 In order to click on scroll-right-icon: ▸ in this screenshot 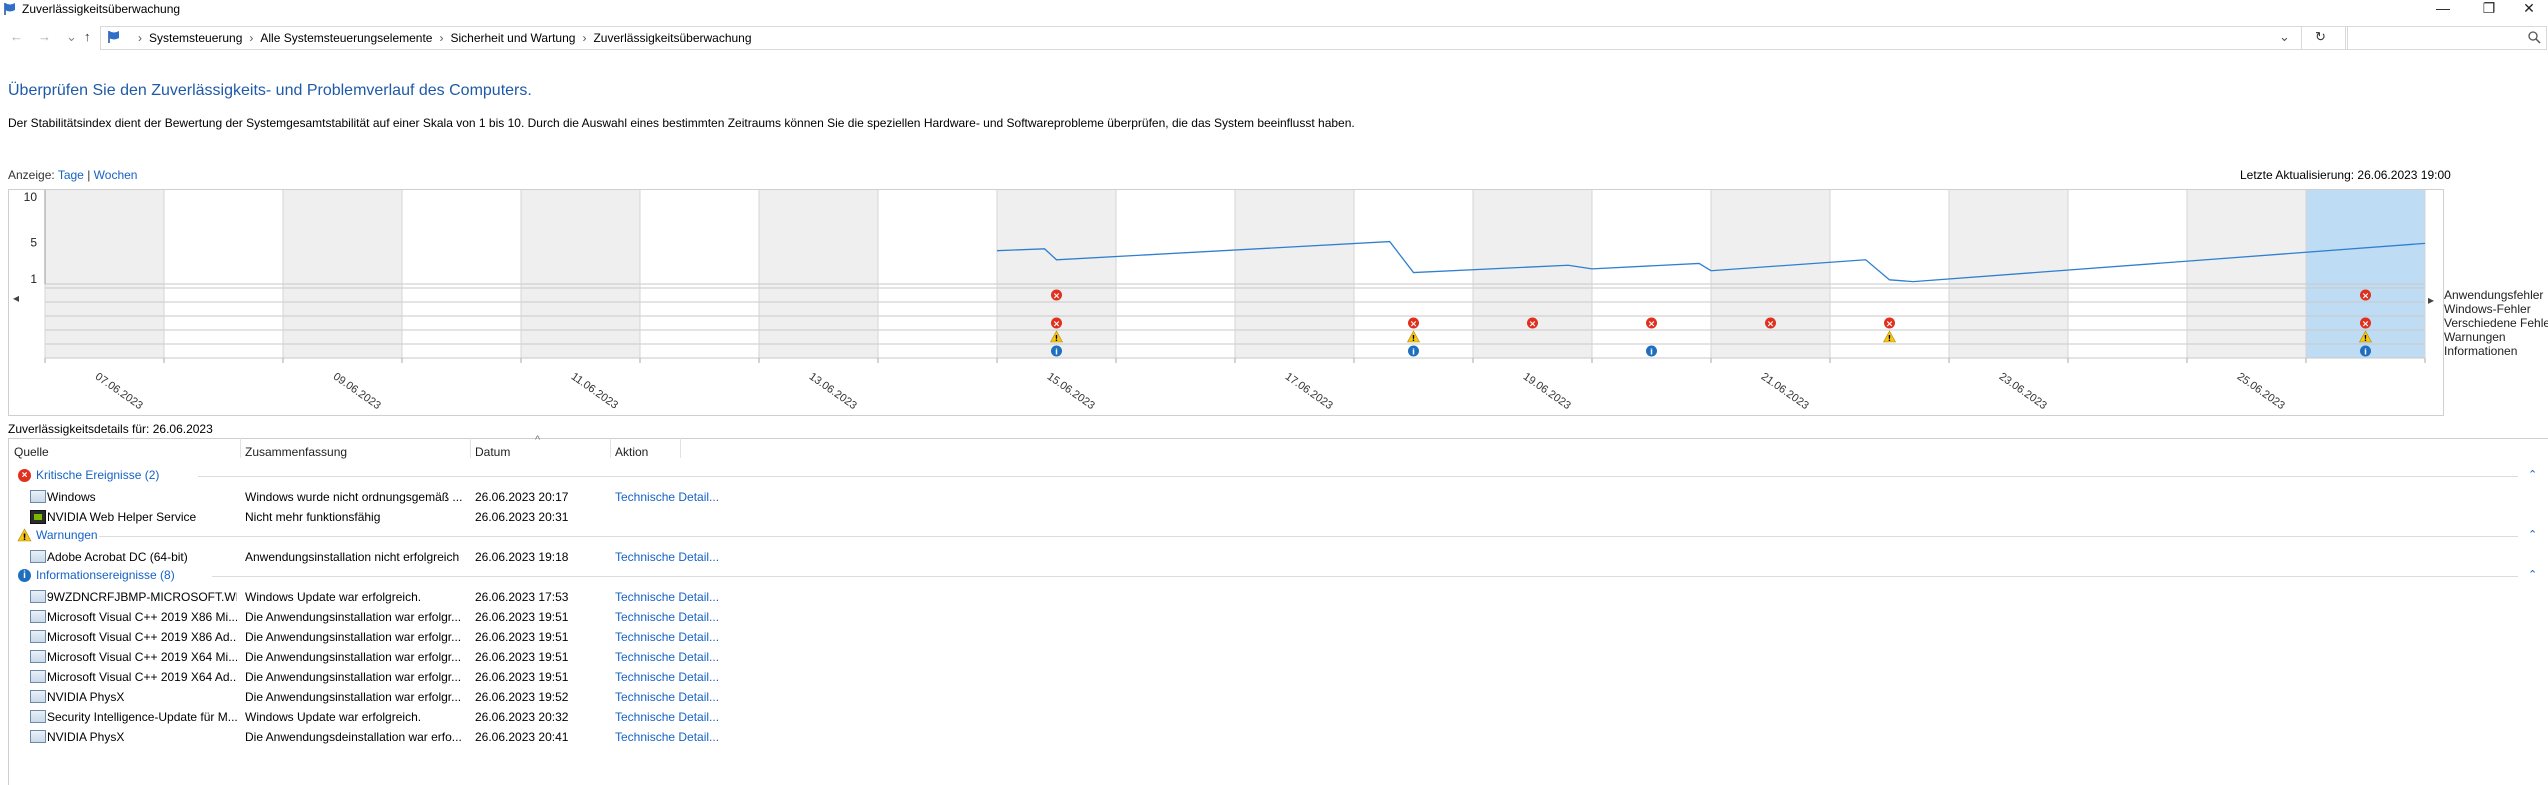, I will do `click(2431, 300)`.